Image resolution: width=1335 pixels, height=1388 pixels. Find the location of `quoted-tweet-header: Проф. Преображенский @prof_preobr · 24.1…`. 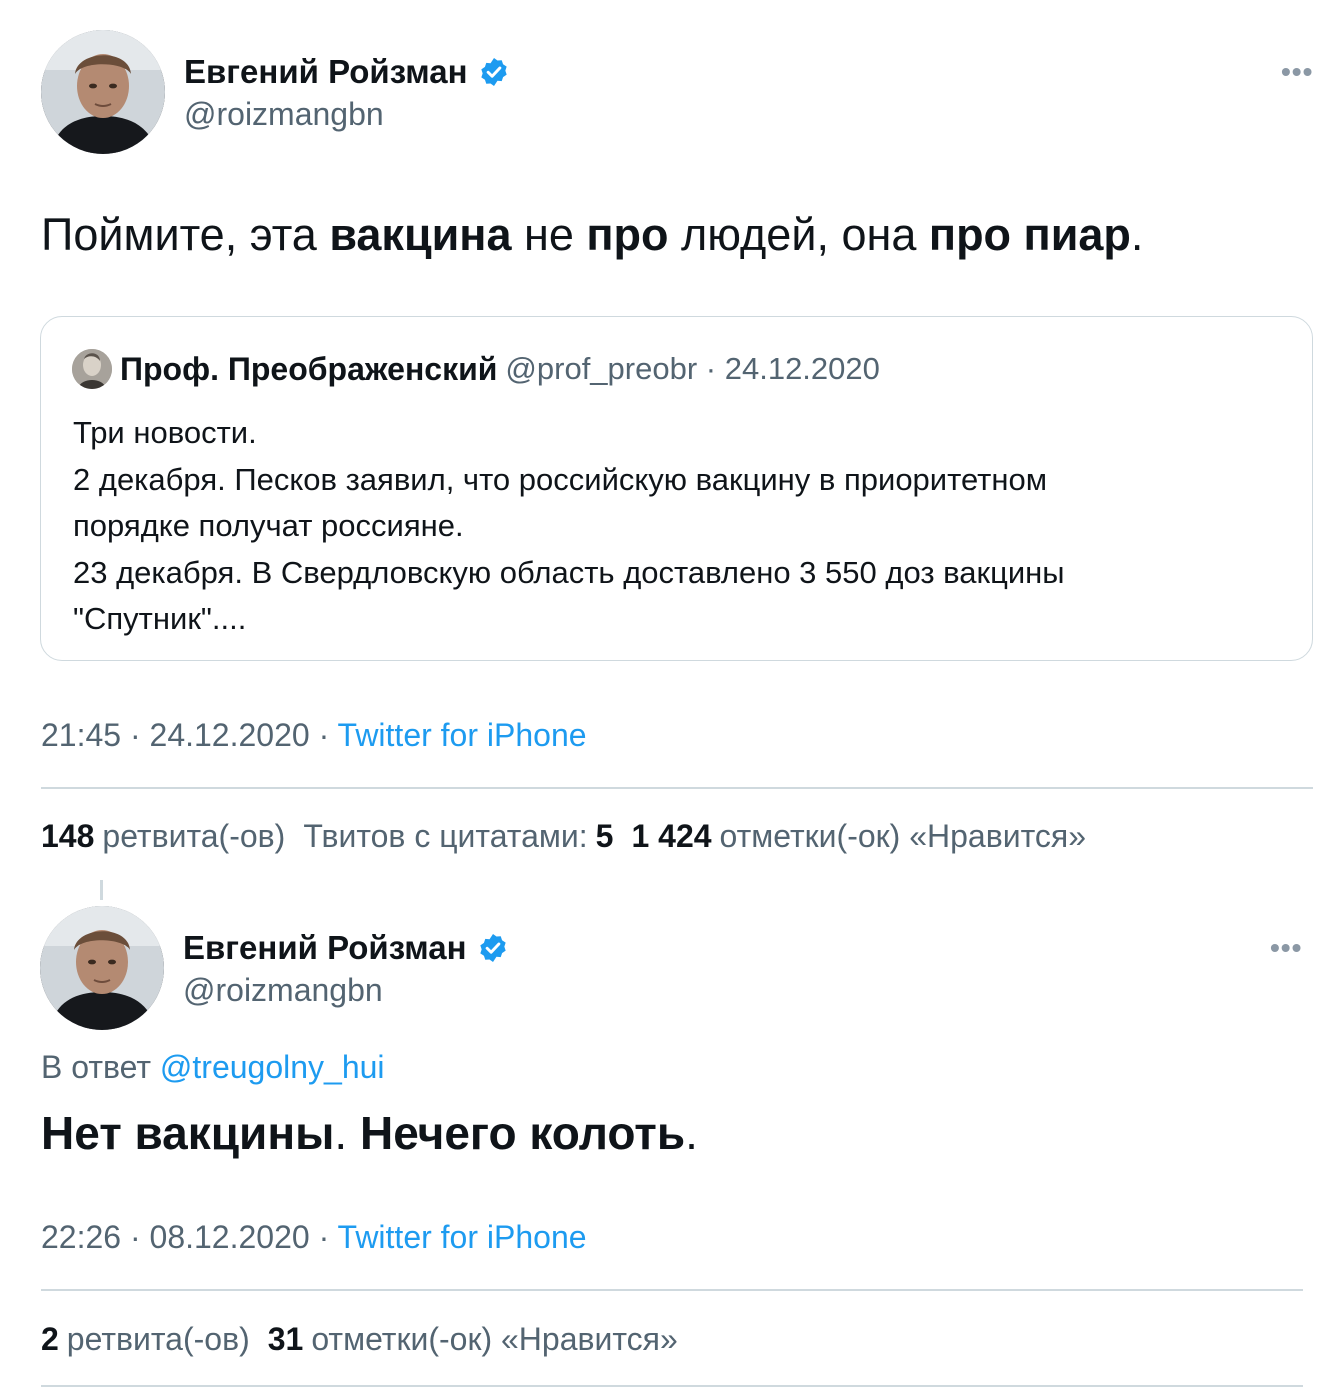

quoted-tweet-header: Проф. Преображенский @prof_preobr · 24.1… is located at coordinates (476, 369).